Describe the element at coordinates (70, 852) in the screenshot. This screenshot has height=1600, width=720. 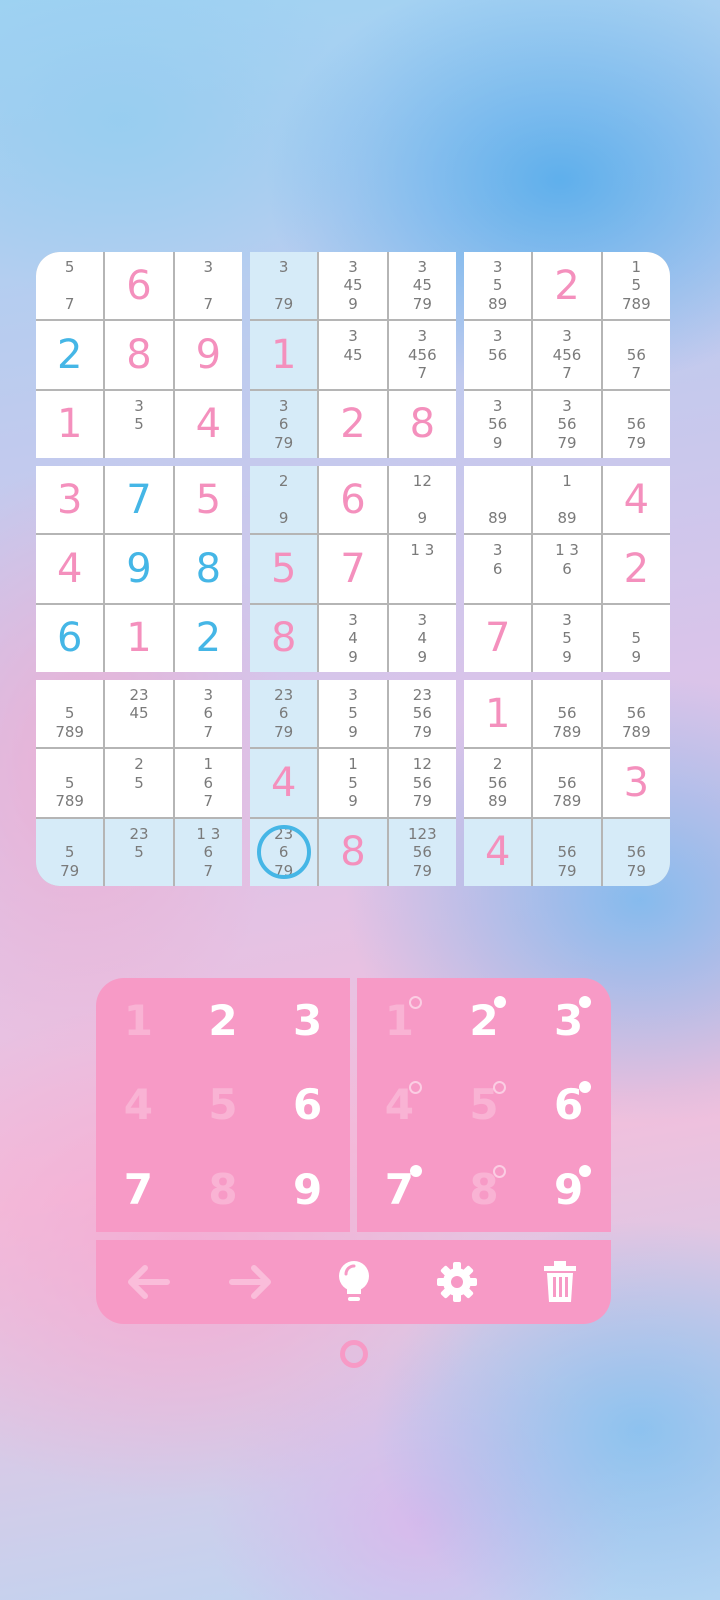
I see `sudoku-cell: 5 79` at that location.